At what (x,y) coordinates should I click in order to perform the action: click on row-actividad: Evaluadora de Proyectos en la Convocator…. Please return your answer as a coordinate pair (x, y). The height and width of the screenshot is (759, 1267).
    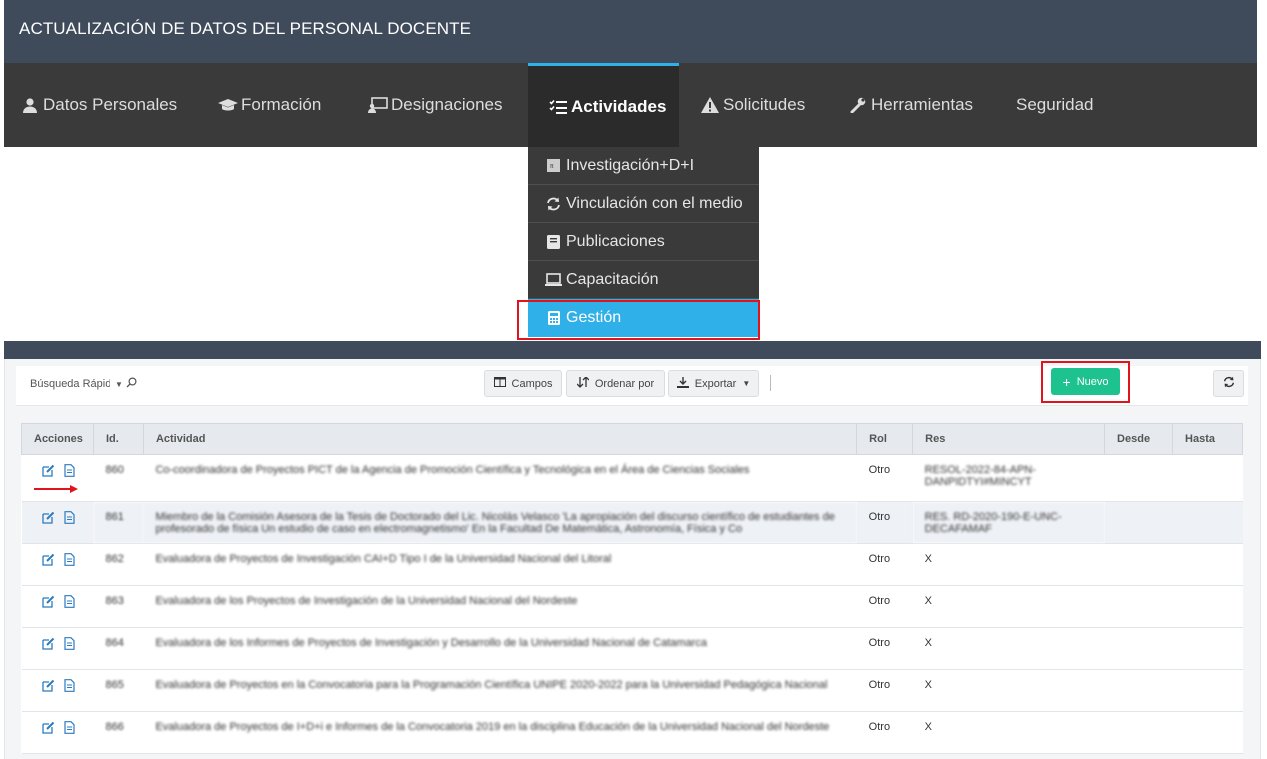
    Looking at the image, I should click on (500, 690).